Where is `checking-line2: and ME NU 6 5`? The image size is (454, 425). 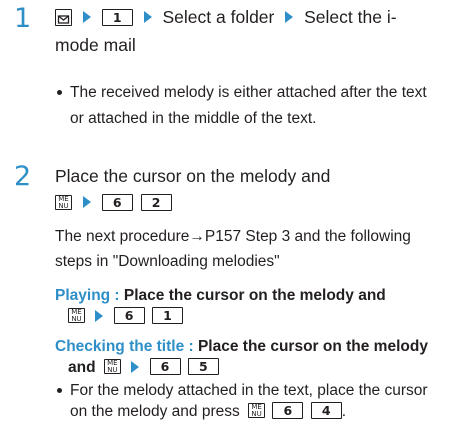
checking-line2: and ME NU 6 5 is located at coordinates (143, 367).